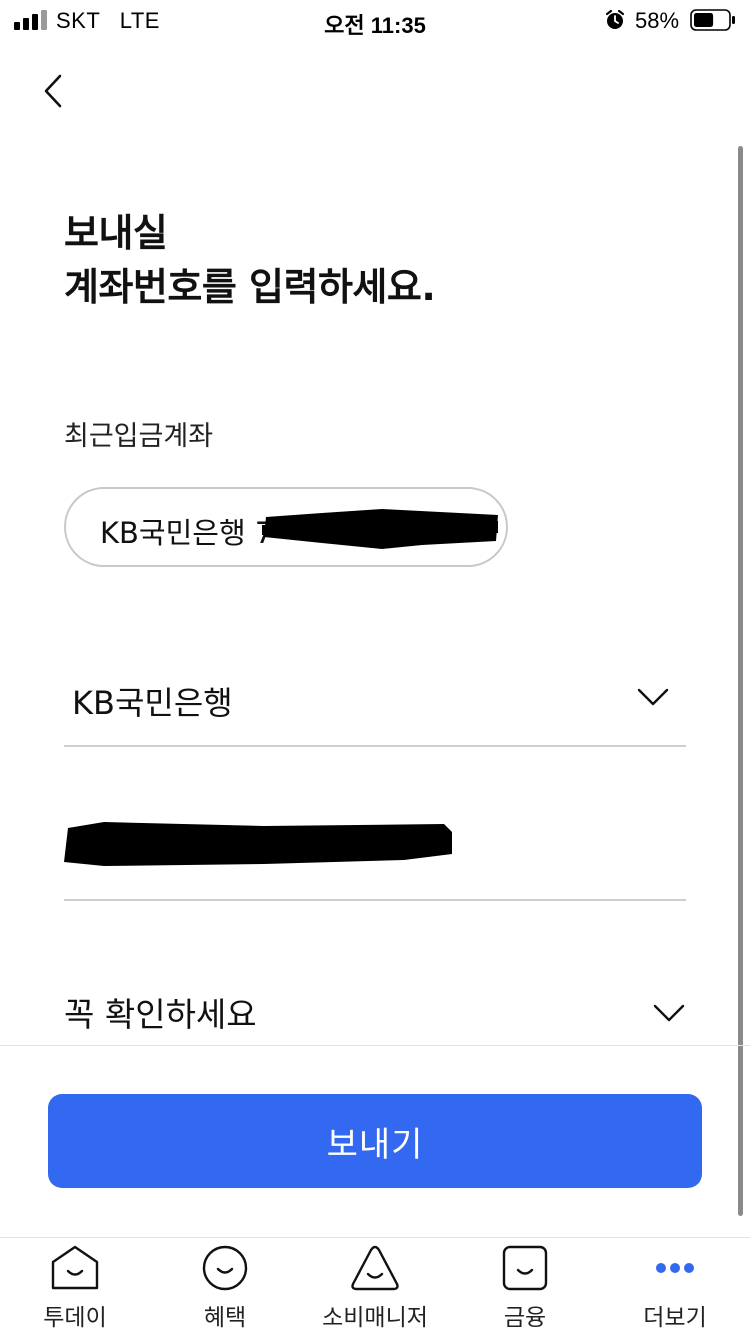 The image size is (750, 1334). What do you see at coordinates (675, 1268) in the screenshot?
I see `more-dots-icon` at bounding box center [675, 1268].